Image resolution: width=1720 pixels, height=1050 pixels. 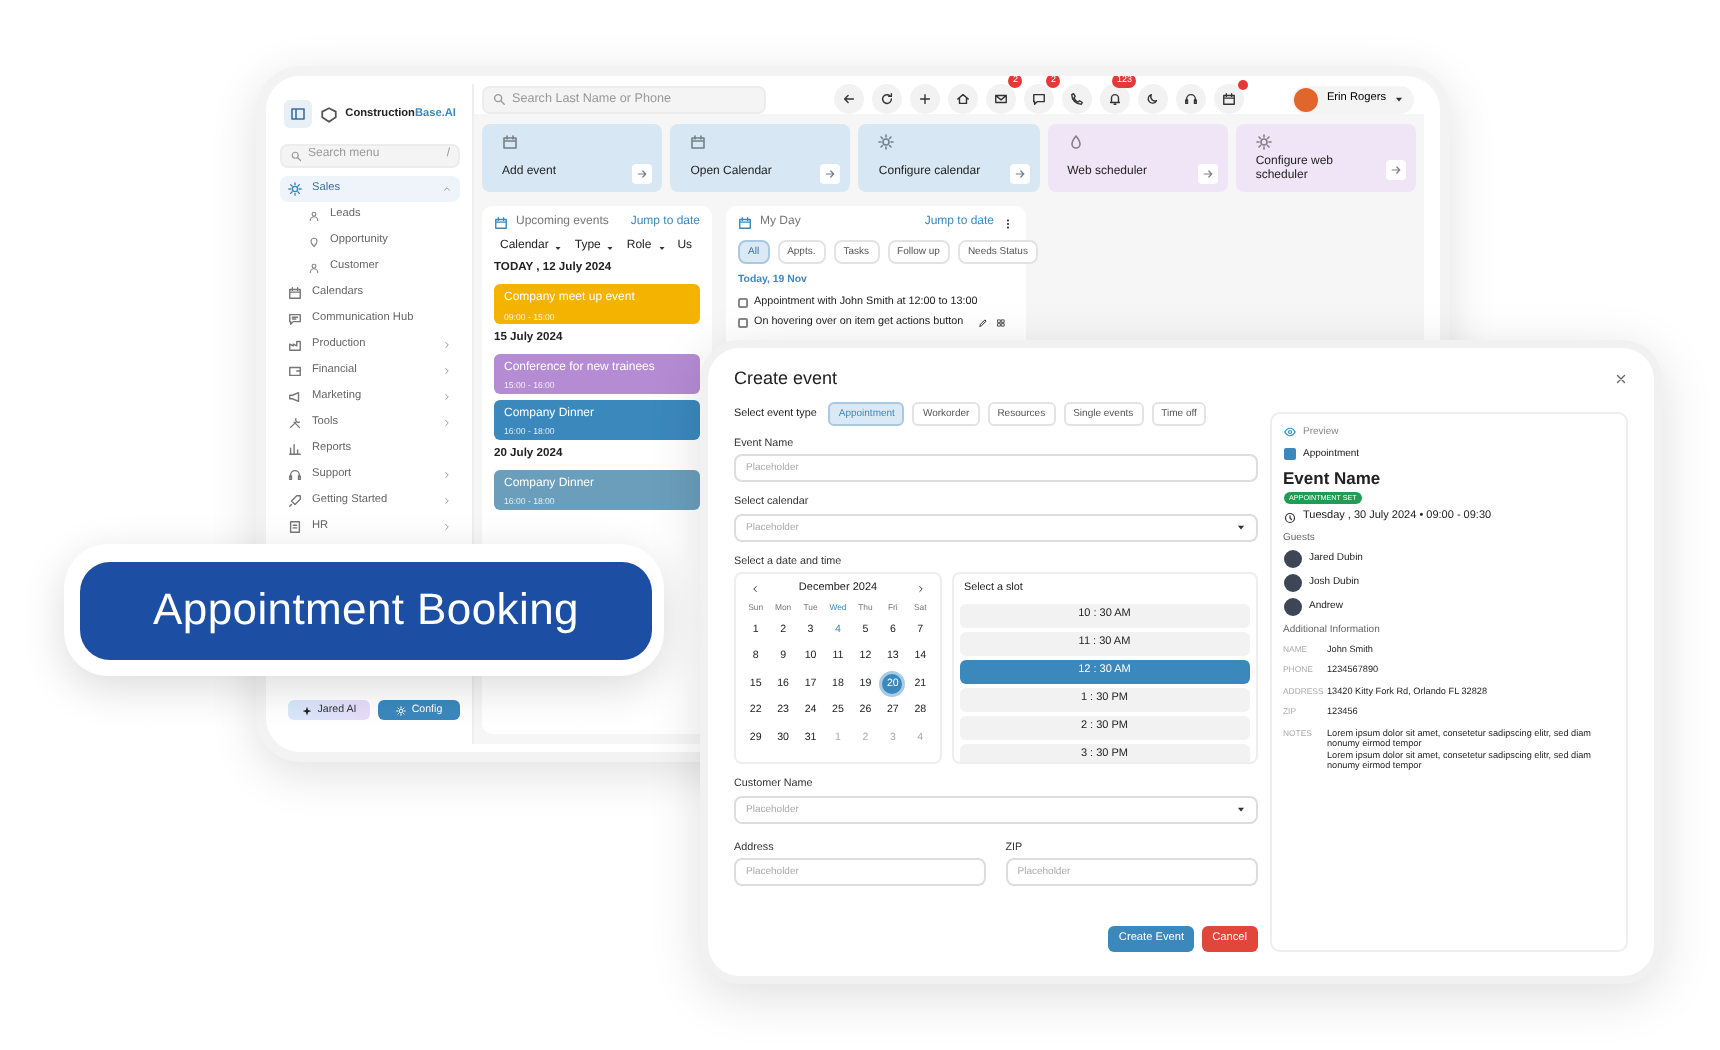 I want to click on phone-button, so click(x=1077, y=99).